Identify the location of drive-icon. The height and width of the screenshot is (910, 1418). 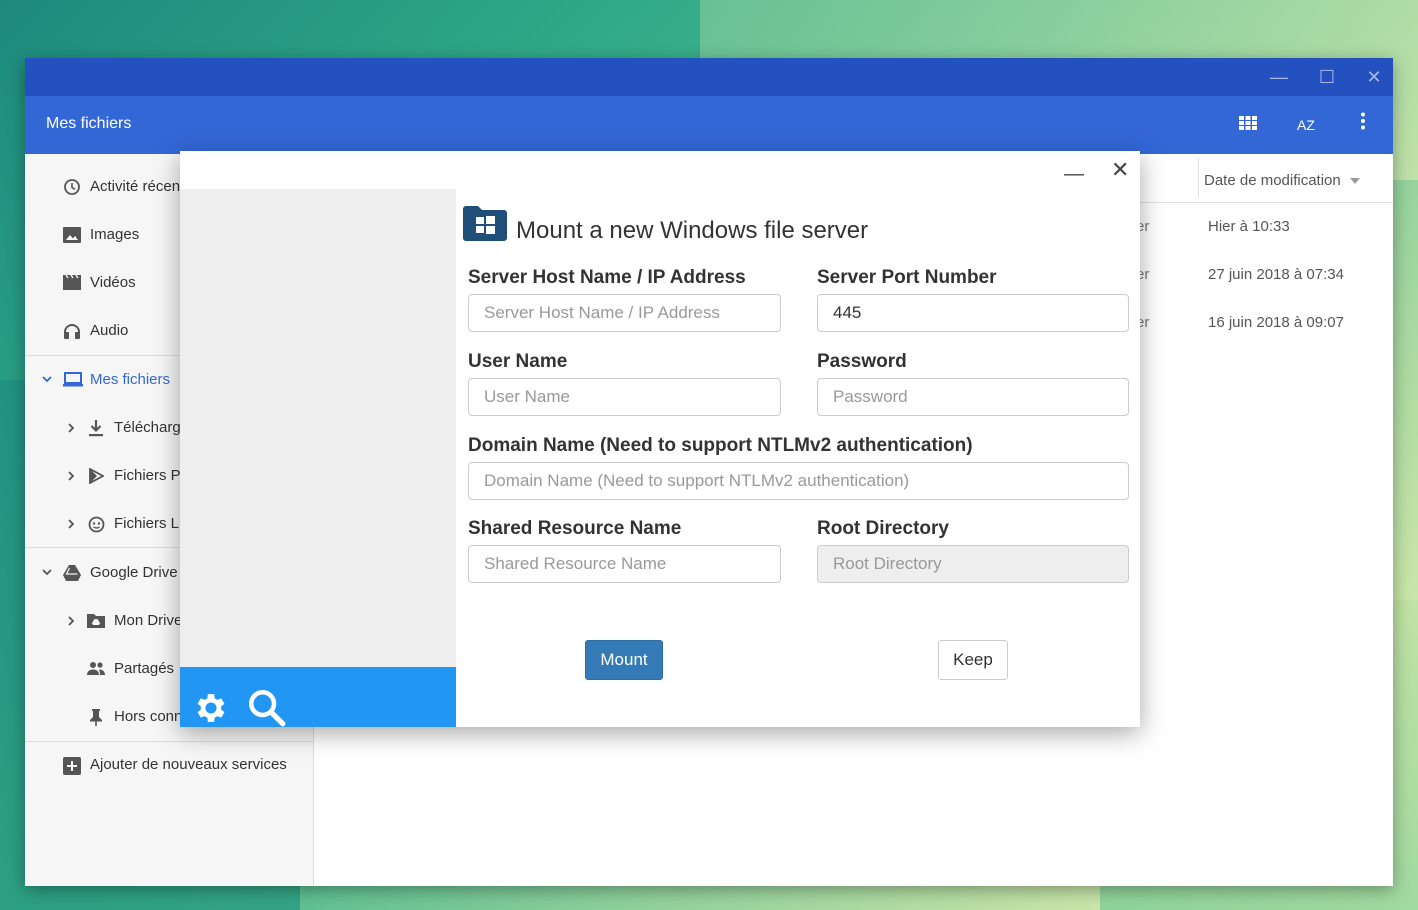
(72, 573).